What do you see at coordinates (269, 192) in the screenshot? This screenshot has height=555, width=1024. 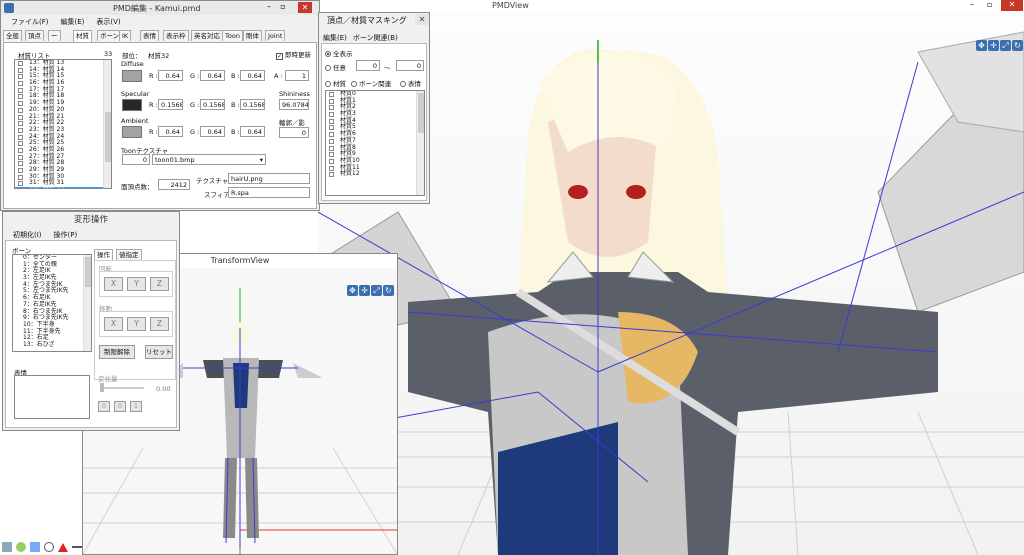 I see `sphere-field: R.spa` at bounding box center [269, 192].